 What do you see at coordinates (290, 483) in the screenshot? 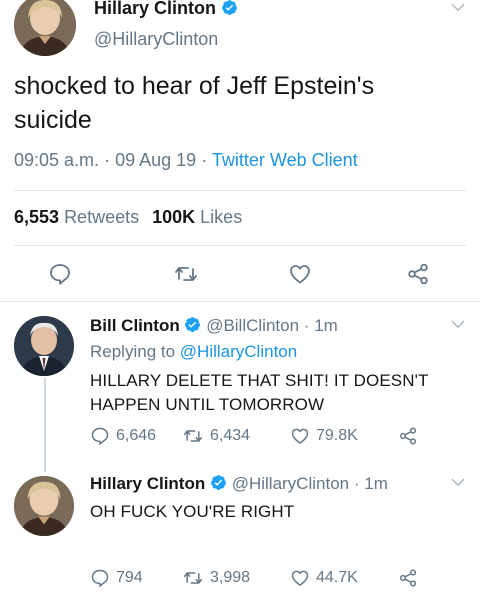
I see `reply2-handle: @HillaryClinton` at bounding box center [290, 483].